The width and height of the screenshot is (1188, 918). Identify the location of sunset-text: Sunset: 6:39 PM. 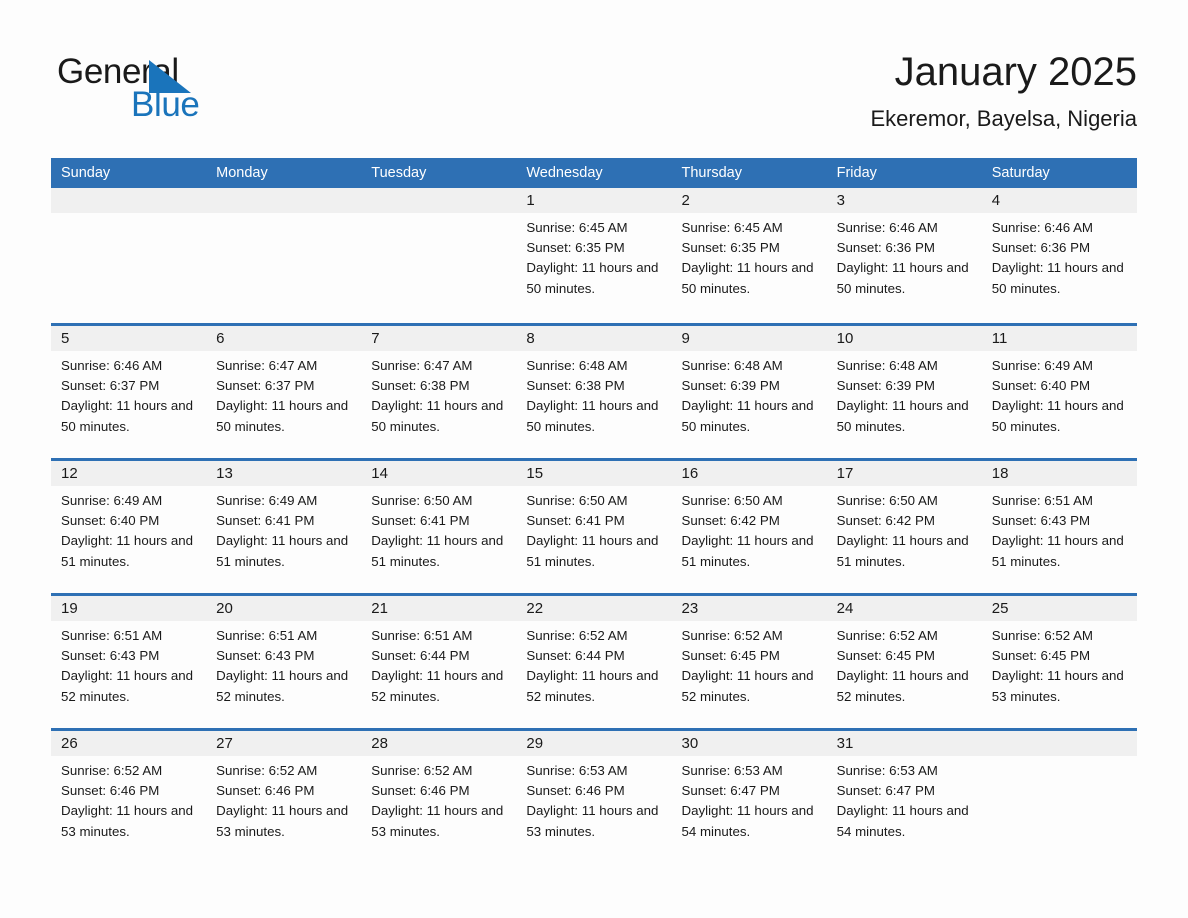
(885, 386).